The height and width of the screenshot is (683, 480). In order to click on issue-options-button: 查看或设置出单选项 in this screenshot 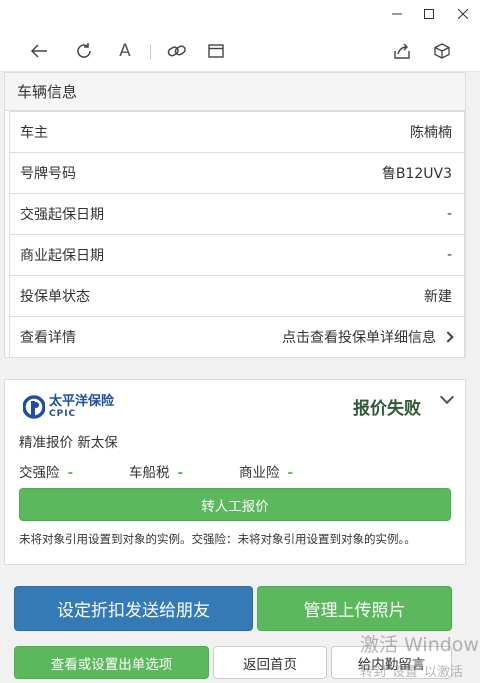, I will do `click(111, 662)`.